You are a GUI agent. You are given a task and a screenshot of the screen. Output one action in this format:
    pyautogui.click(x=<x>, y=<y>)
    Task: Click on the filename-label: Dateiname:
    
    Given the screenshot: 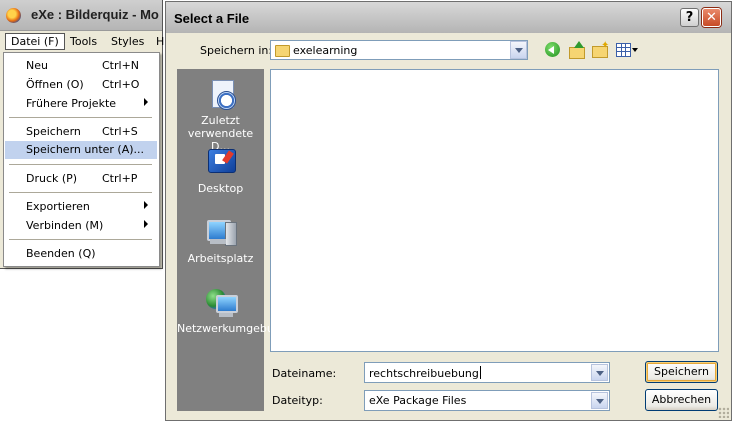 What is the action you would take?
    pyautogui.click(x=304, y=373)
    